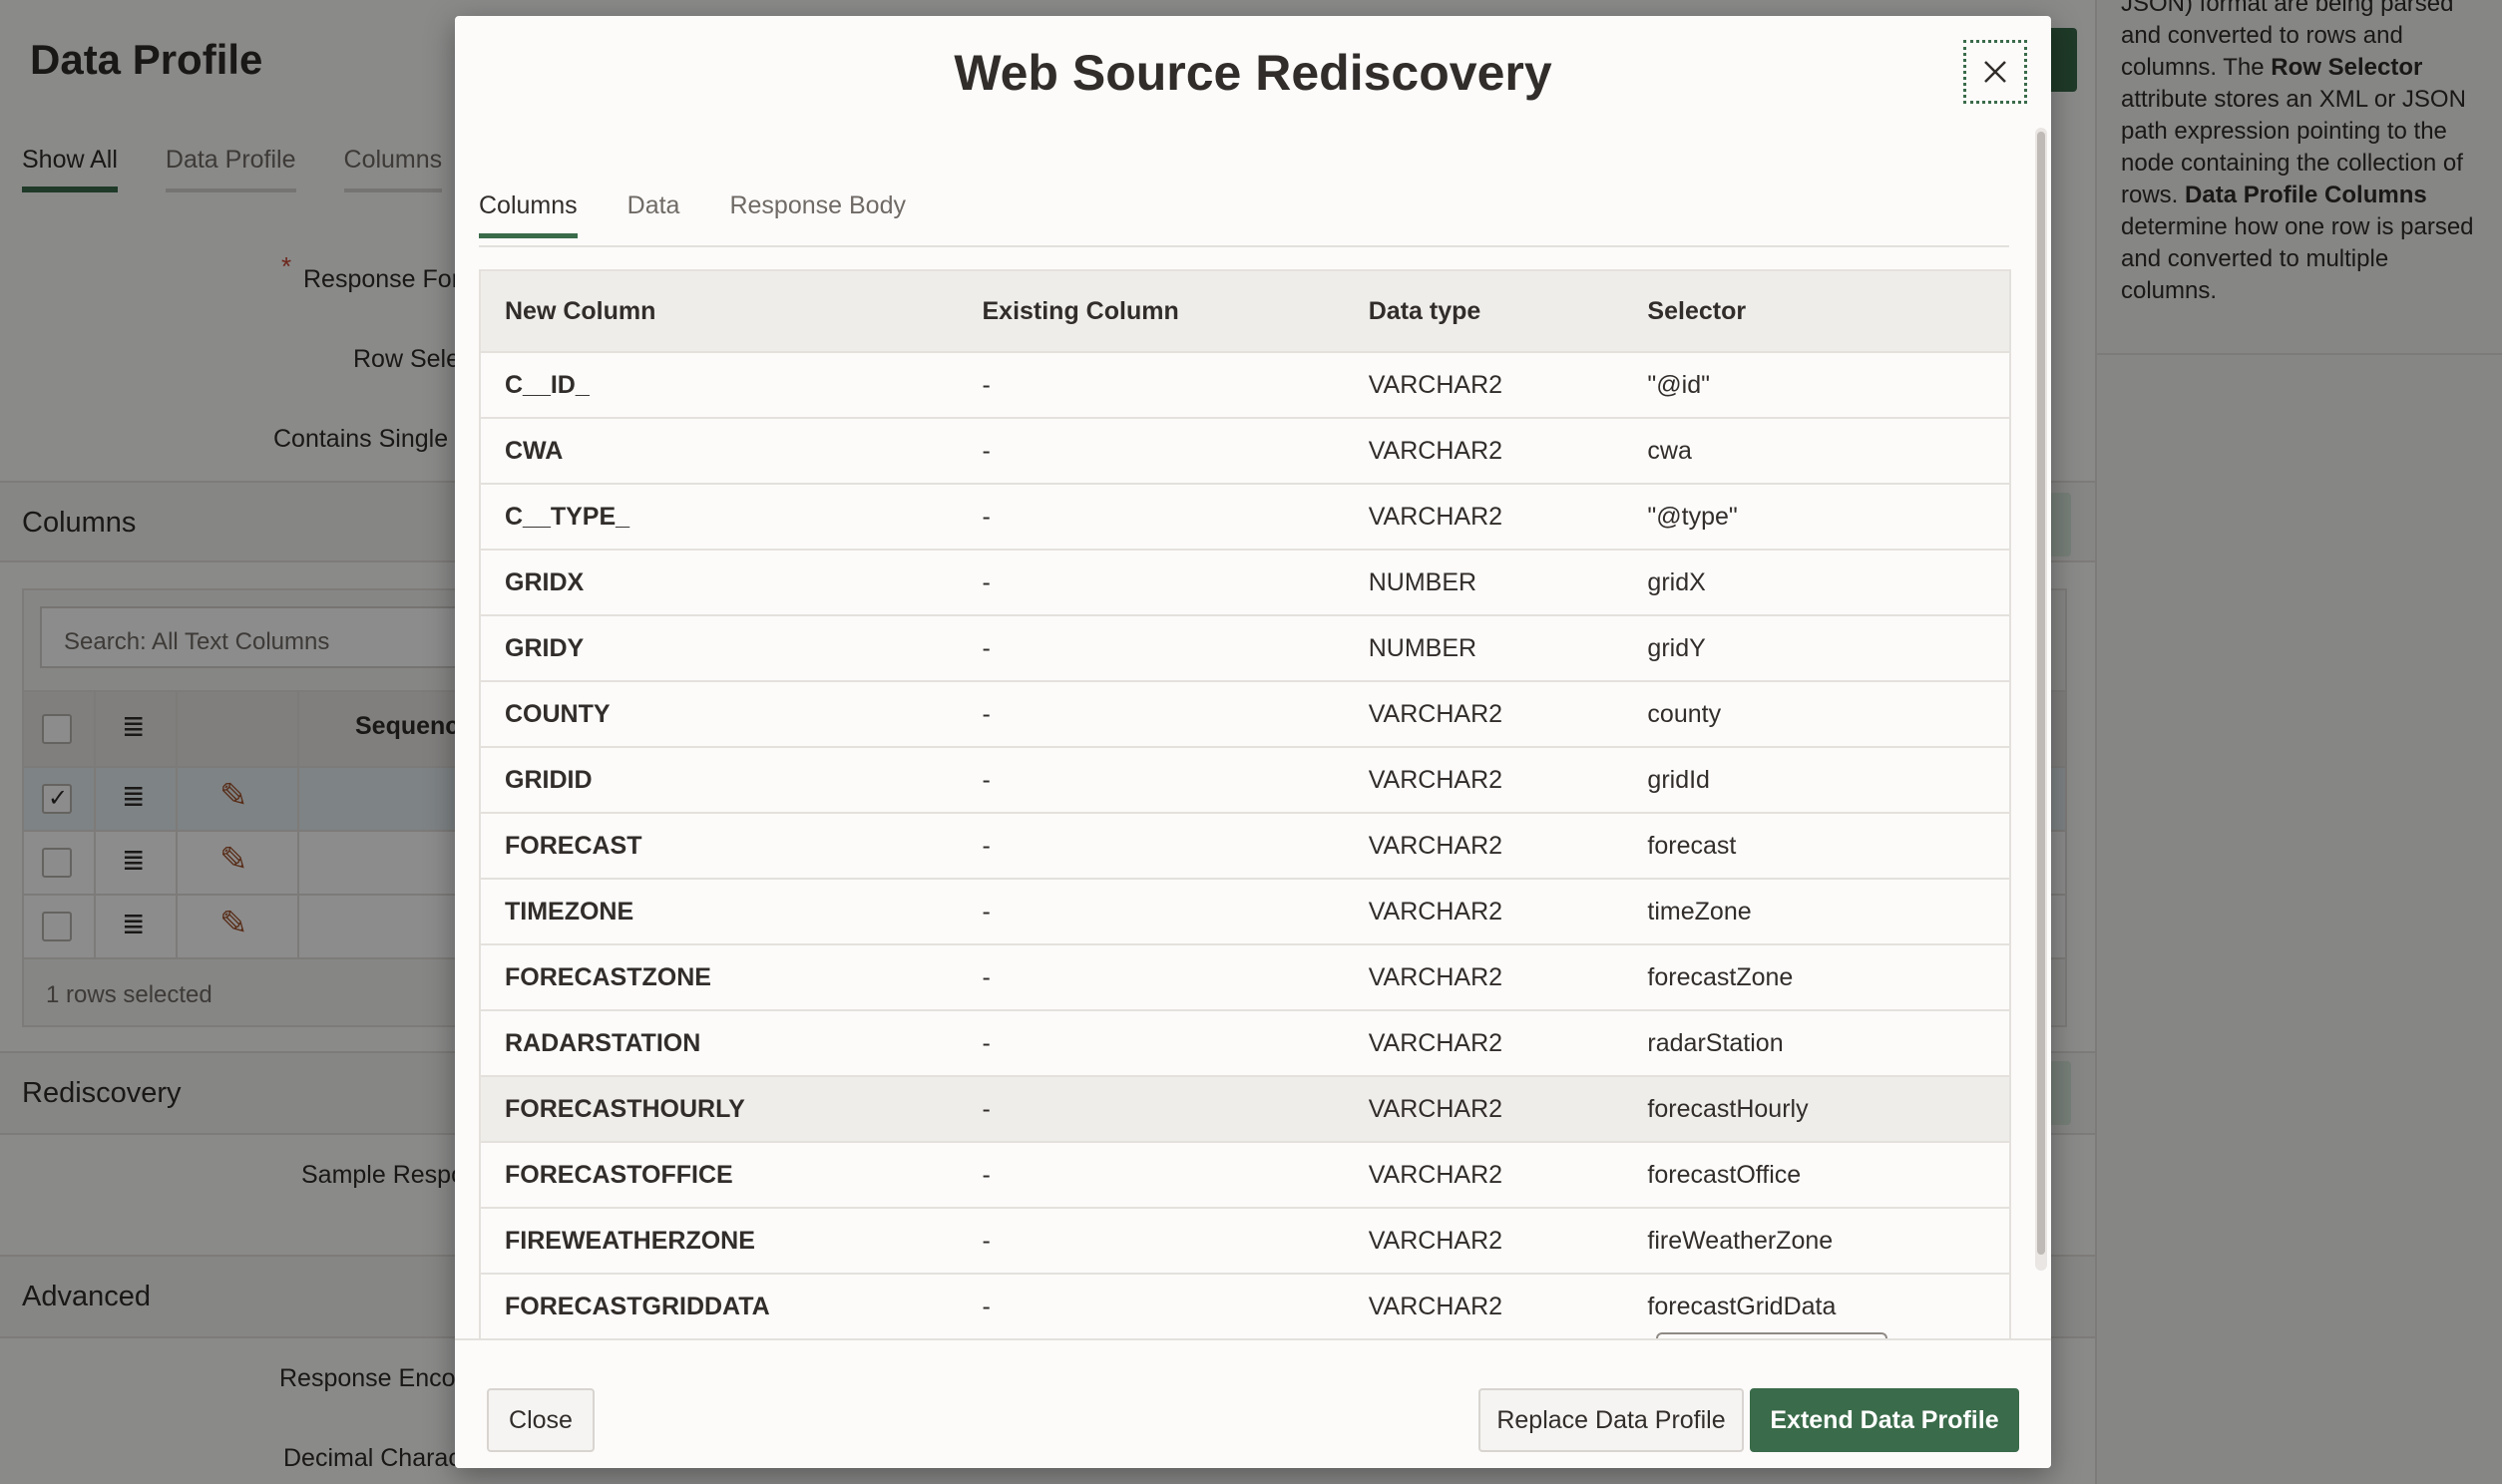 The width and height of the screenshot is (2502, 1484). I want to click on selector-cell: county, so click(1816, 714).